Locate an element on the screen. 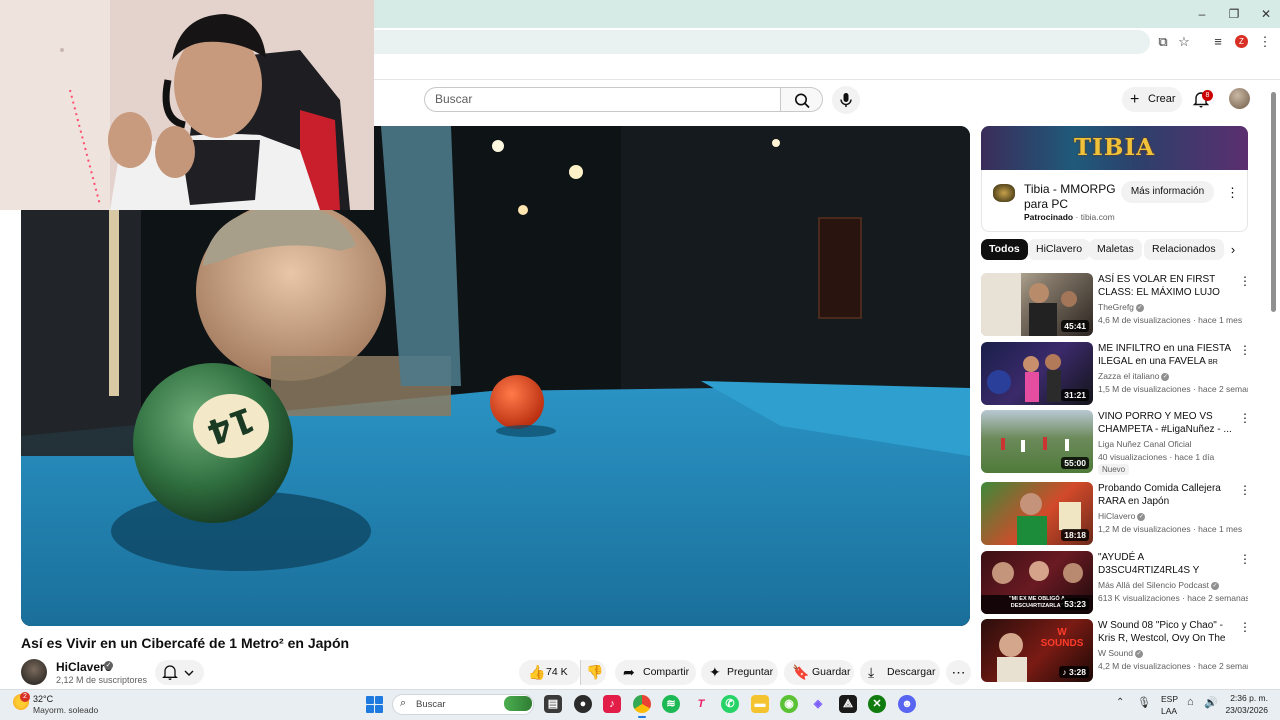 The image size is (1280, 720). capcut-app-icon: ⟁ is located at coordinates (848, 704).